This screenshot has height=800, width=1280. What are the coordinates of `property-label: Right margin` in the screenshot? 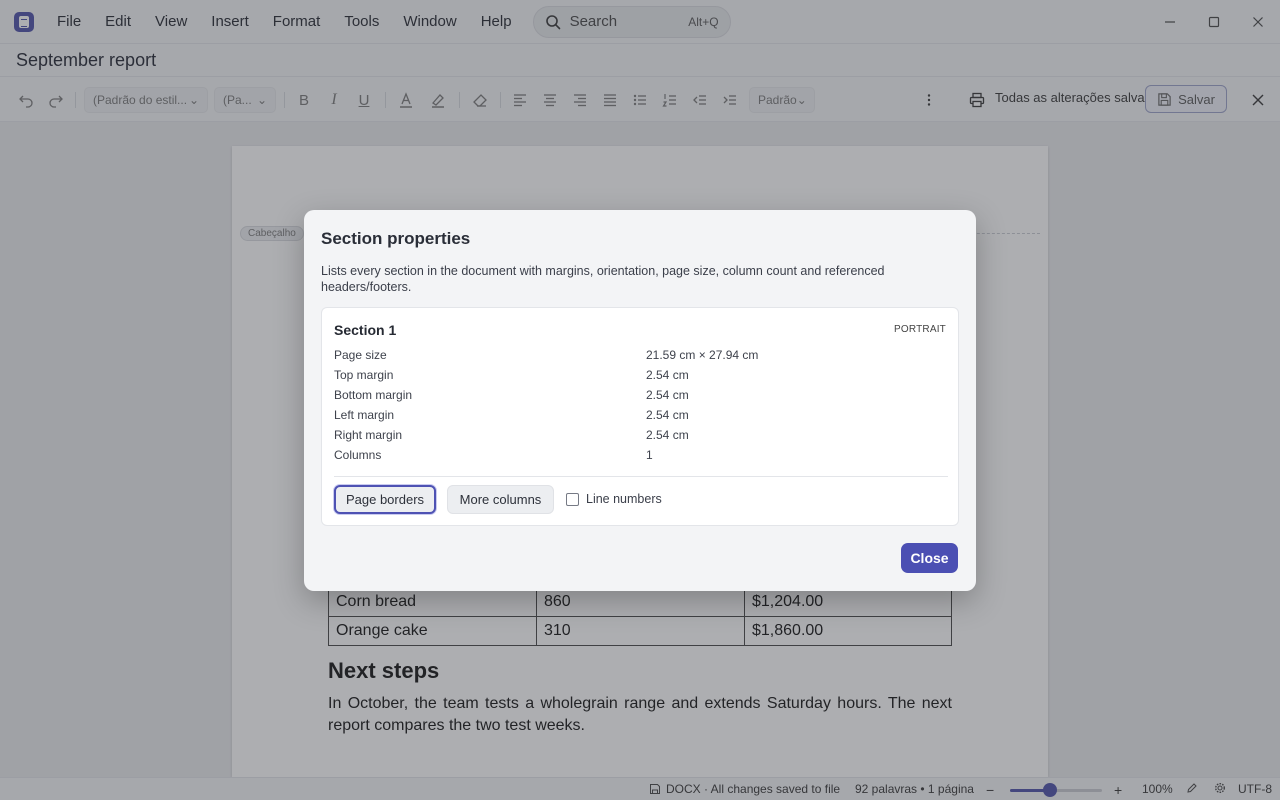 It's located at (368, 435).